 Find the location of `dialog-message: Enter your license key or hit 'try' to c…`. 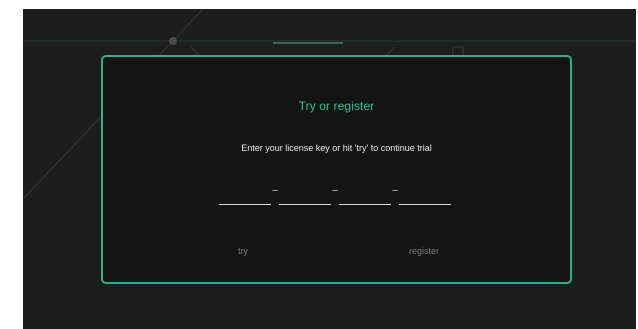

dialog-message: Enter your license key or hit 'try' to c… is located at coordinates (336, 148).